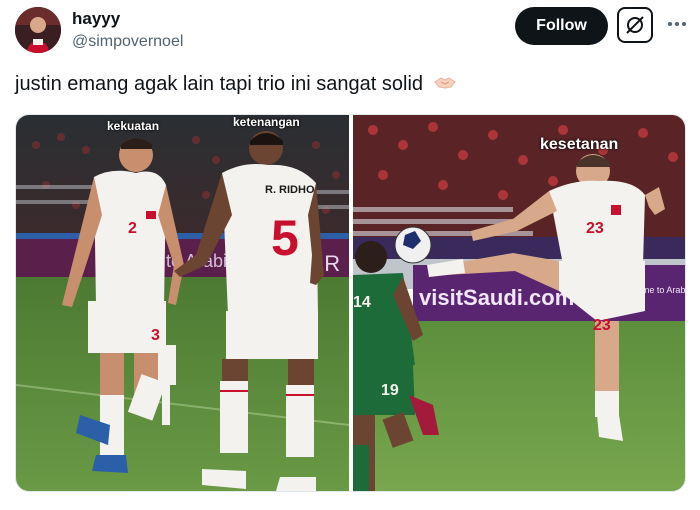 The height and width of the screenshot is (510, 700). Describe the element at coordinates (285, 238) in the screenshot. I see `jersey-number-5: 5` at that location.